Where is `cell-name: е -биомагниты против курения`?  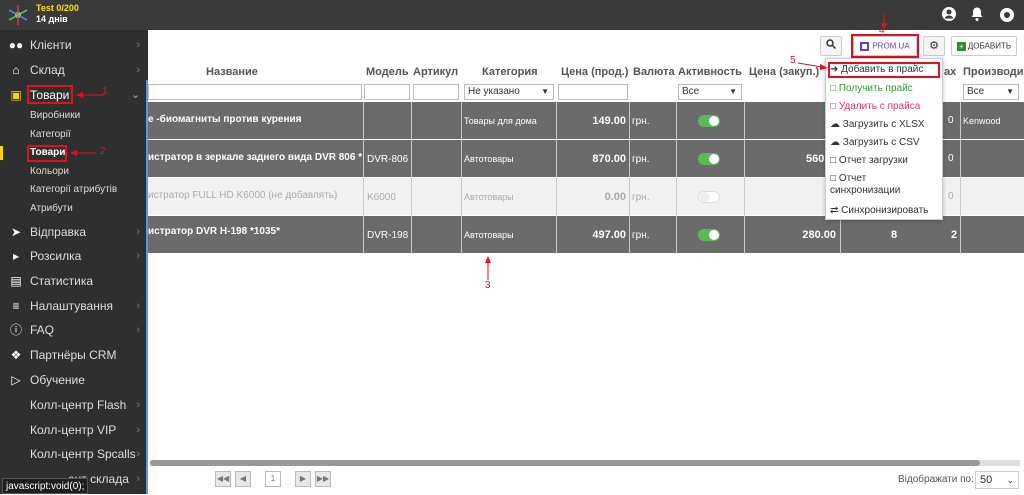
cell-name: е -биомагниты против курения is located at coordinates (225, 119).